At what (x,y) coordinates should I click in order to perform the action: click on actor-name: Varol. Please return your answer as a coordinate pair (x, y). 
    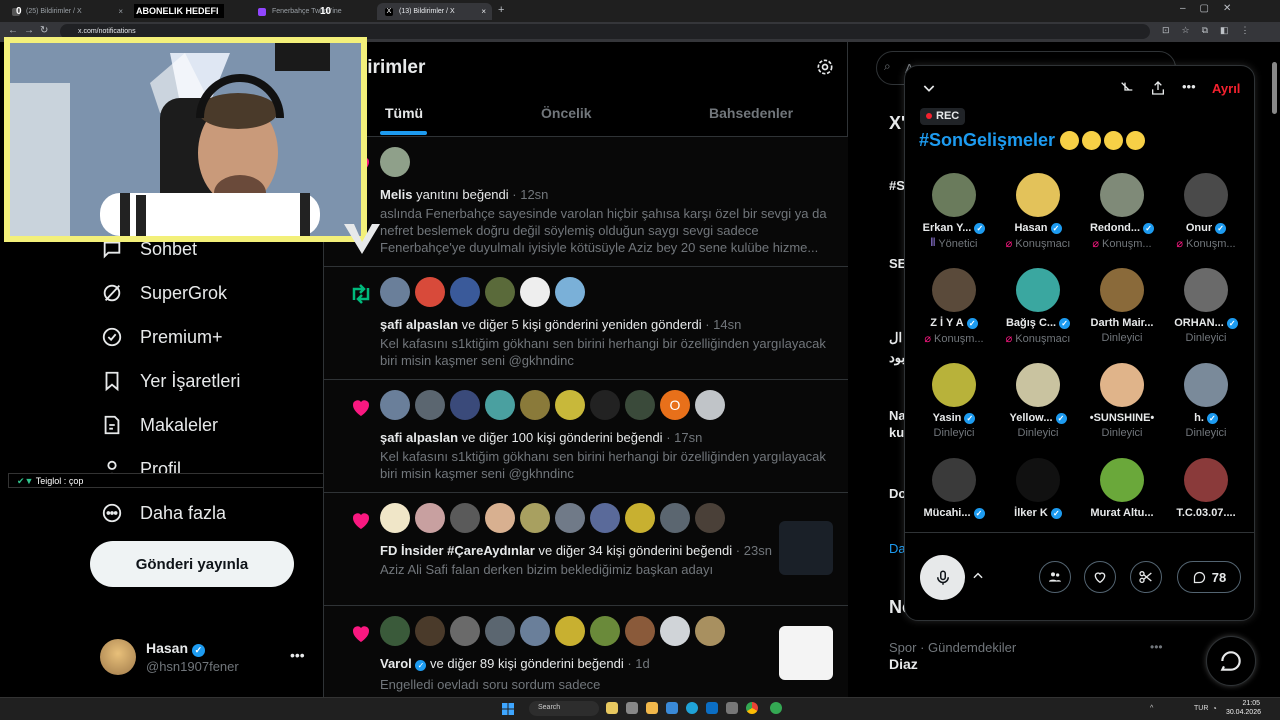
    Looking at the image, I should click on (396, 663).